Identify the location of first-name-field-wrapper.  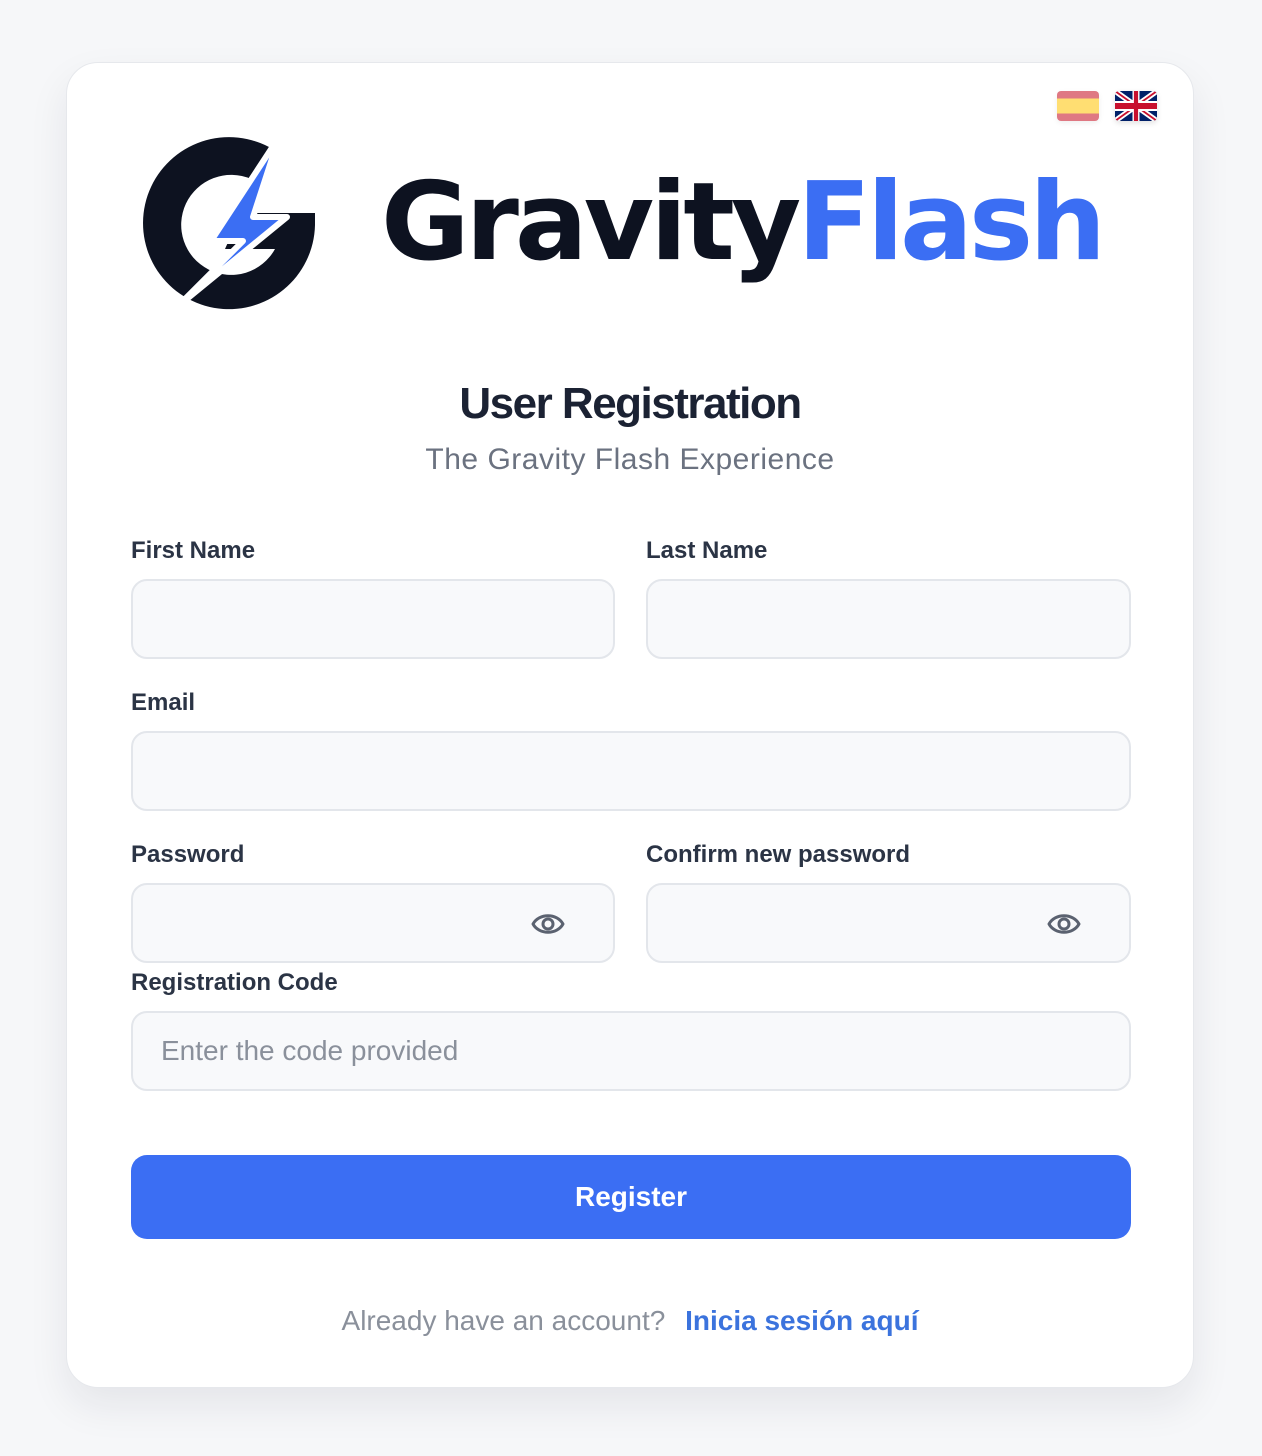
(373, 619).